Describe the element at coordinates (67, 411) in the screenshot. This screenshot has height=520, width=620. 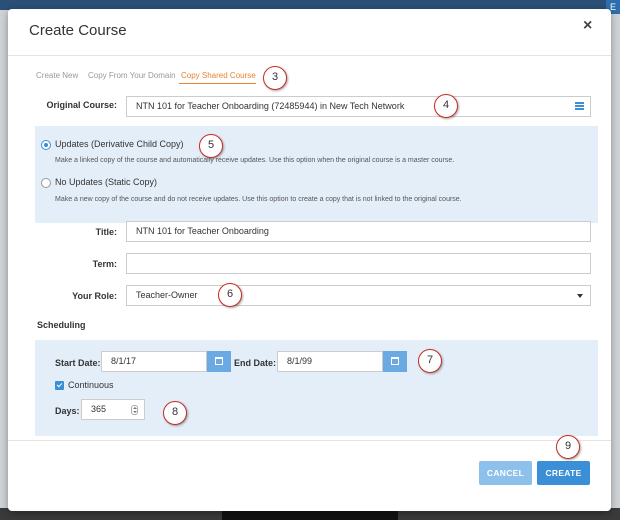
I see `days-label: Days:` at that location.